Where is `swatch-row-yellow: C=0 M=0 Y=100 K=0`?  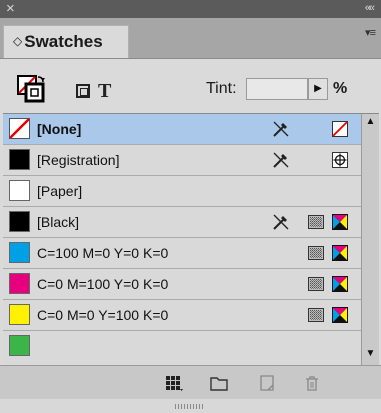
swatch-row-yellow: C=0 M=0 Y=100 K=0 is located at coordinates (182, 315).